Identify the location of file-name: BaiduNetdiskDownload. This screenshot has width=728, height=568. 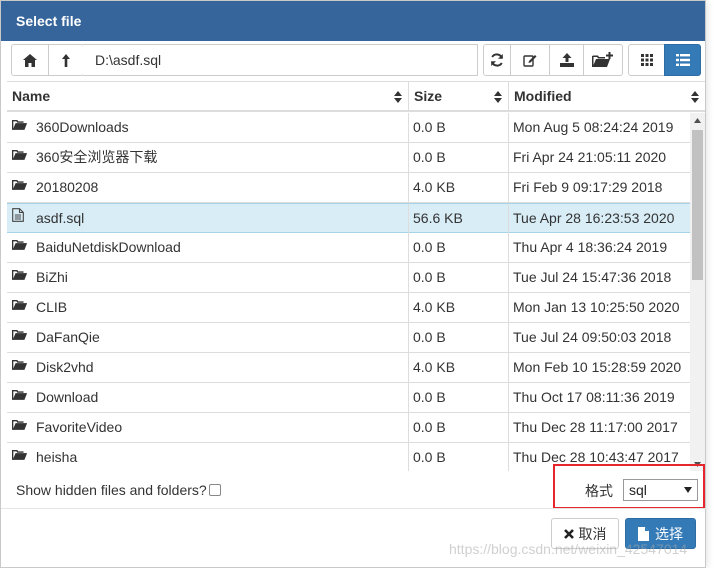
(108, 247).